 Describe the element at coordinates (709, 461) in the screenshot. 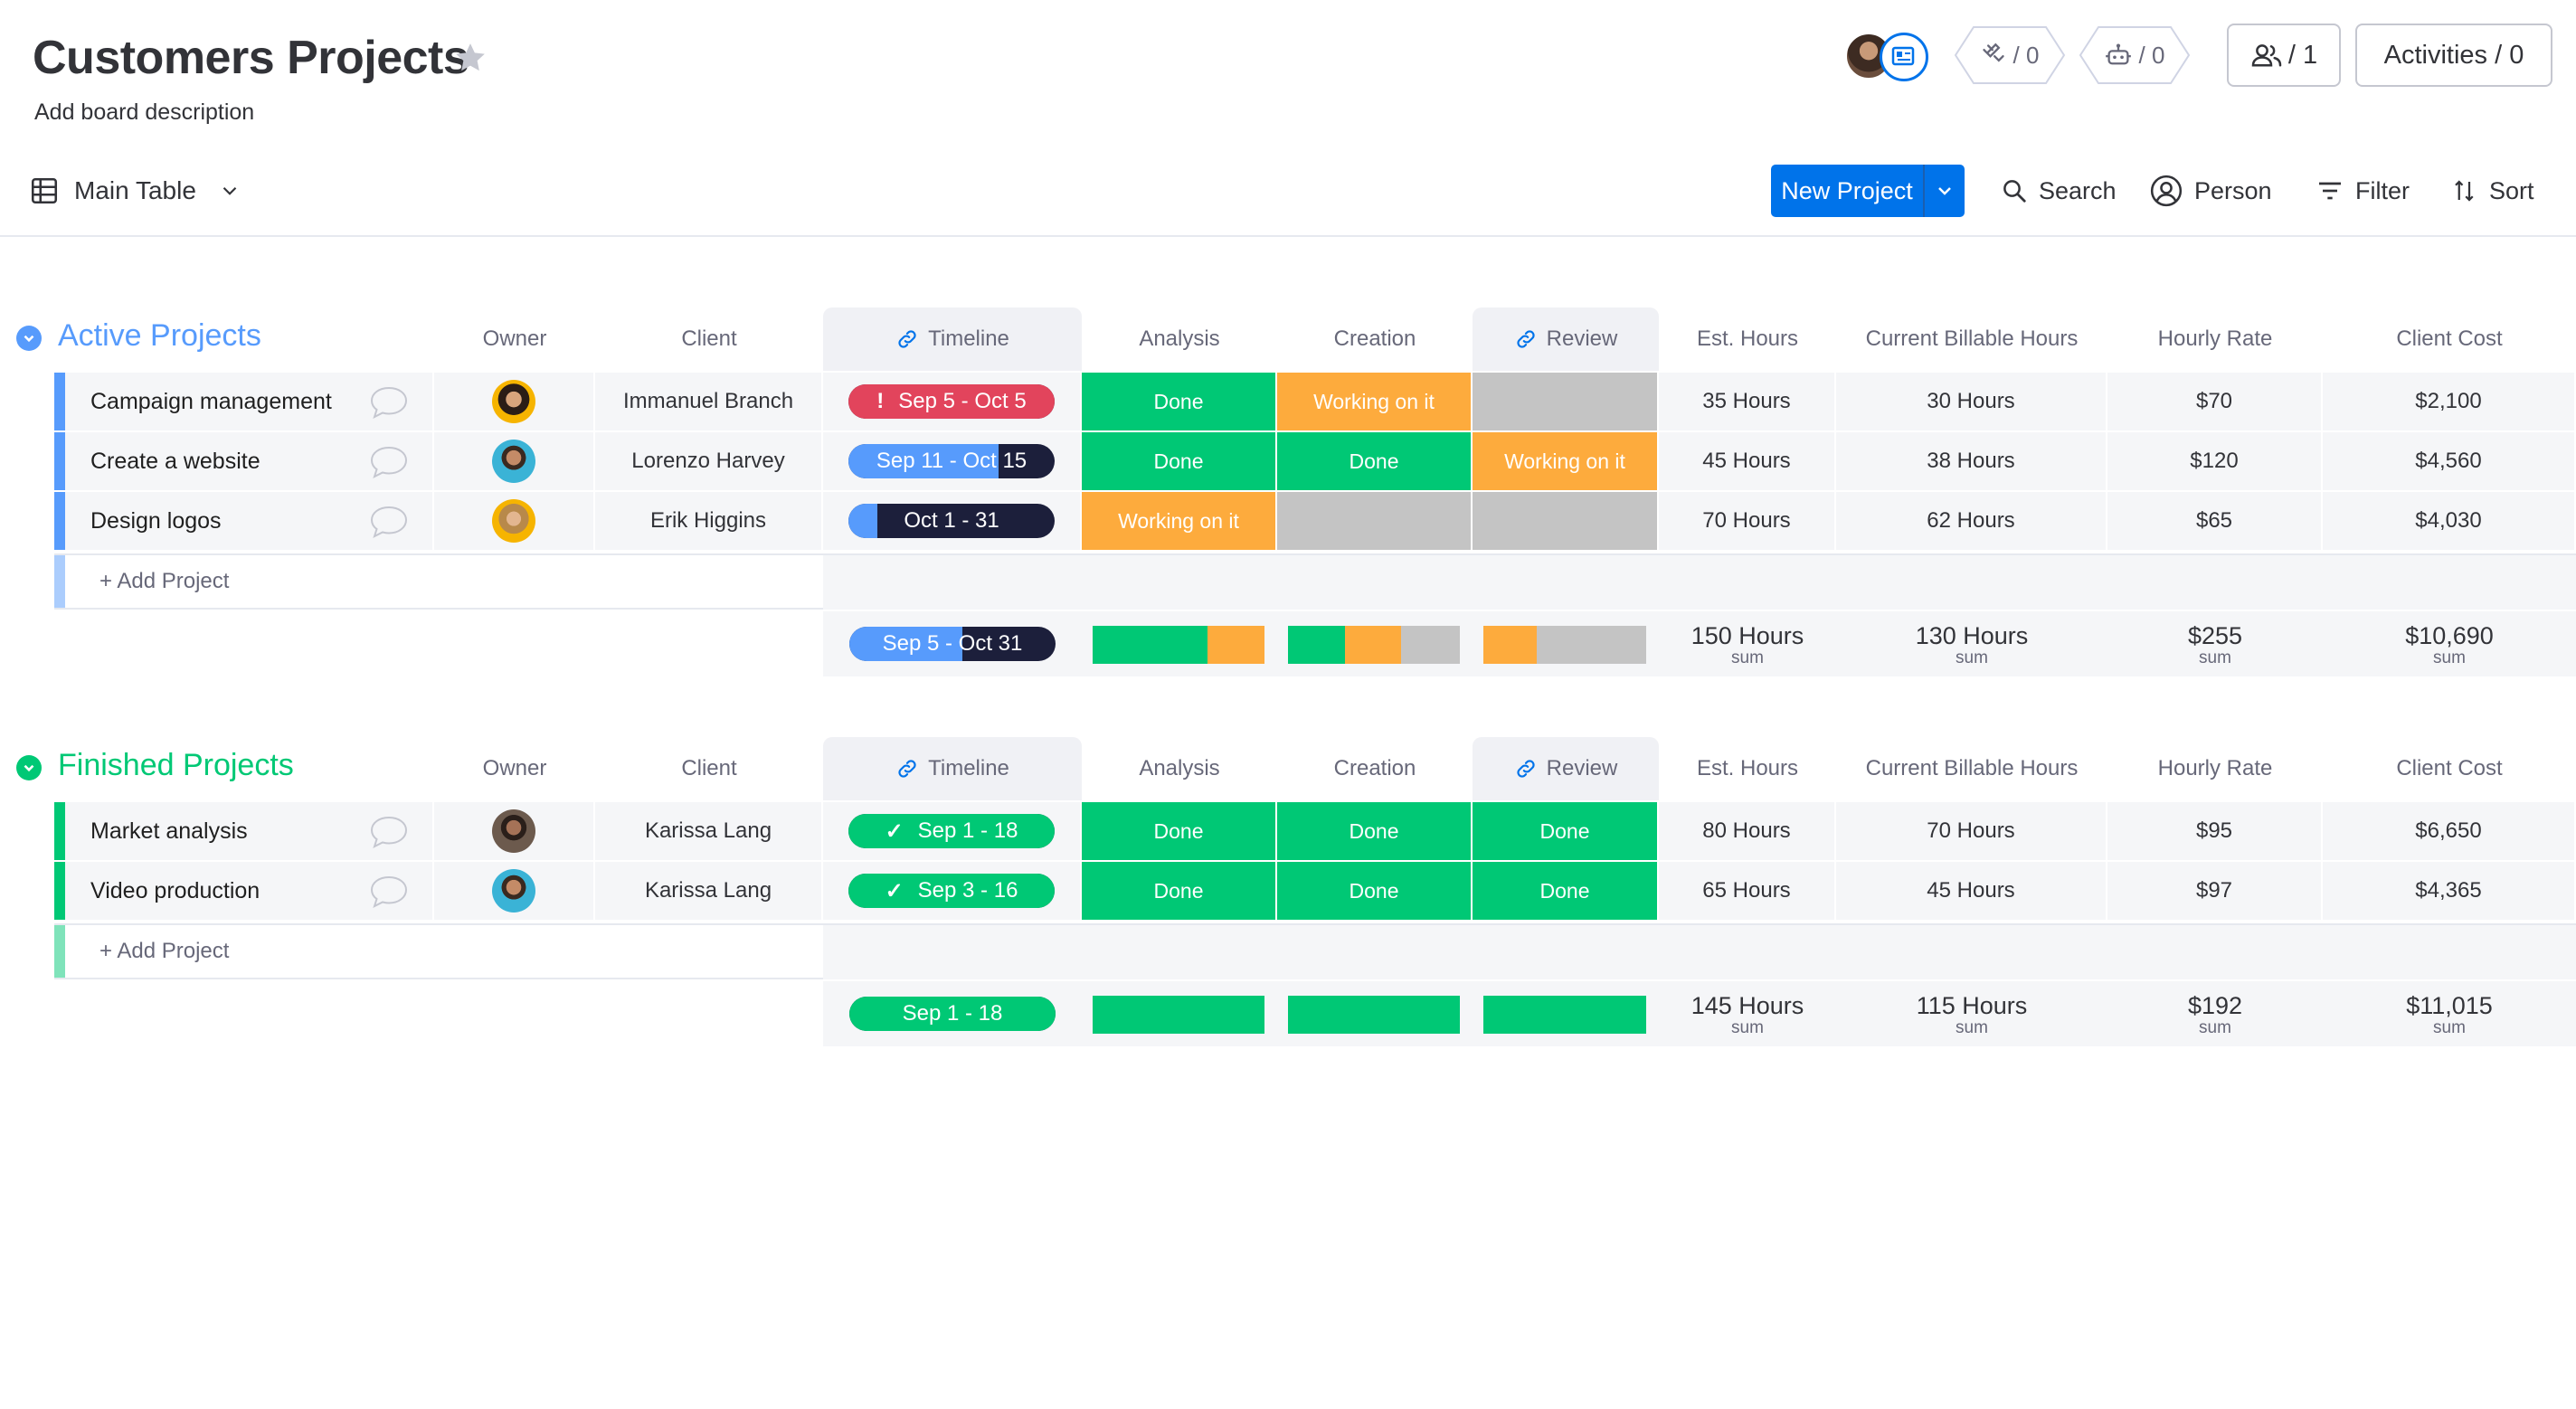

I see `client-cell: Lorenzo Harvey` at that location.